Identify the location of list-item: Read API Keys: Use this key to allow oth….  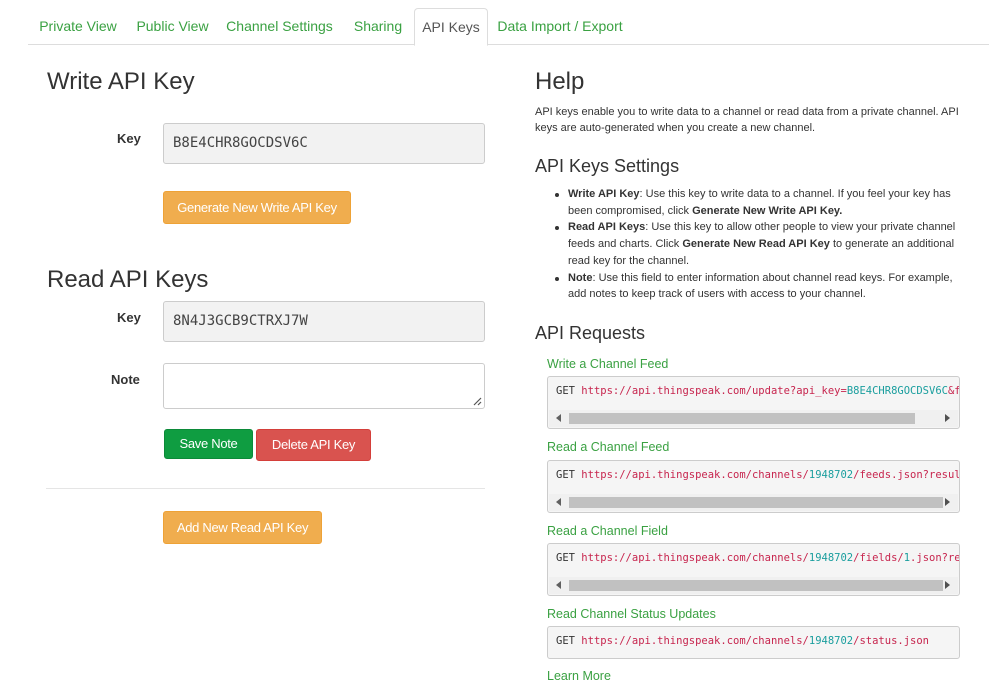
(760, 244).